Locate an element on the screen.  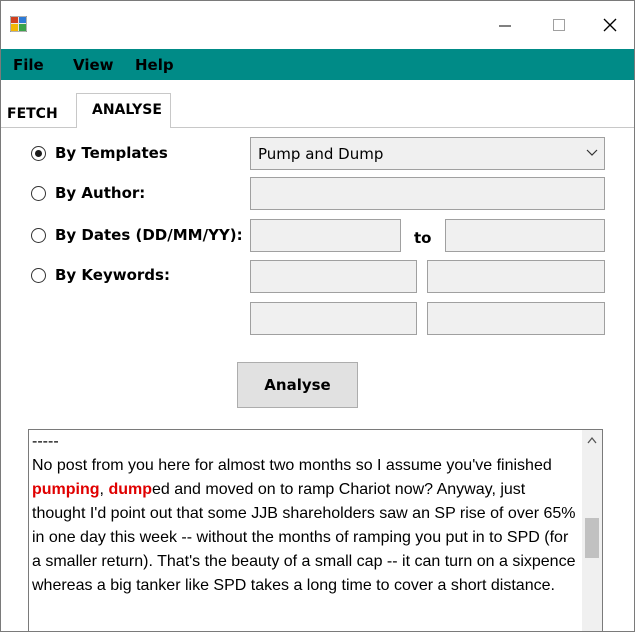
menu-view: View is located at coordinates (93, 65).